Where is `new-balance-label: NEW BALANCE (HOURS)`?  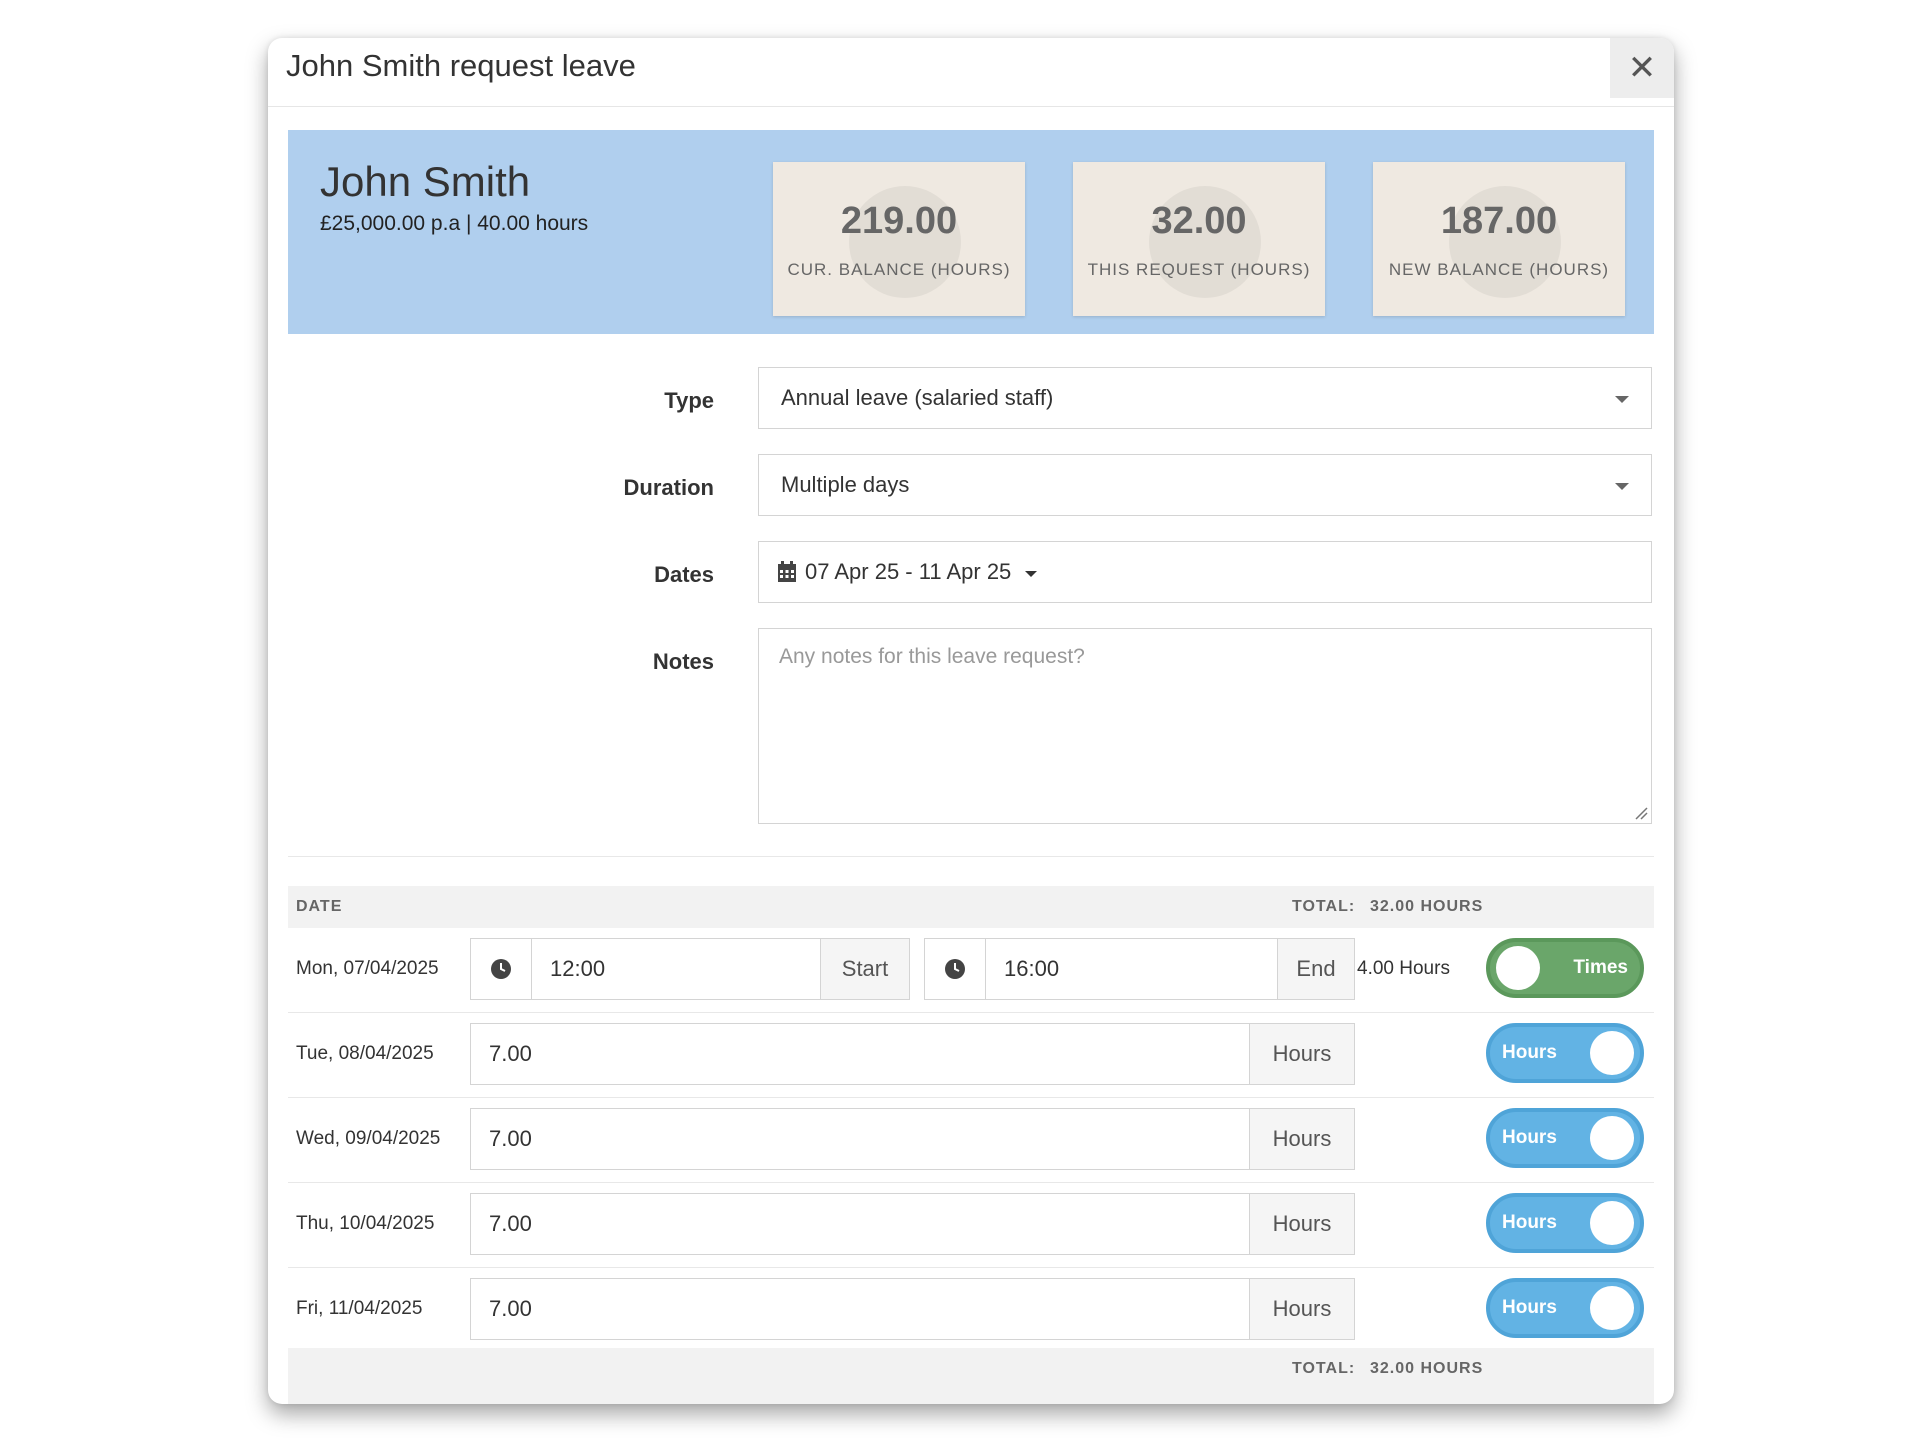
new-balance-label: NEW BALANCE (HOURS) is located at coordinates (1499, 269).